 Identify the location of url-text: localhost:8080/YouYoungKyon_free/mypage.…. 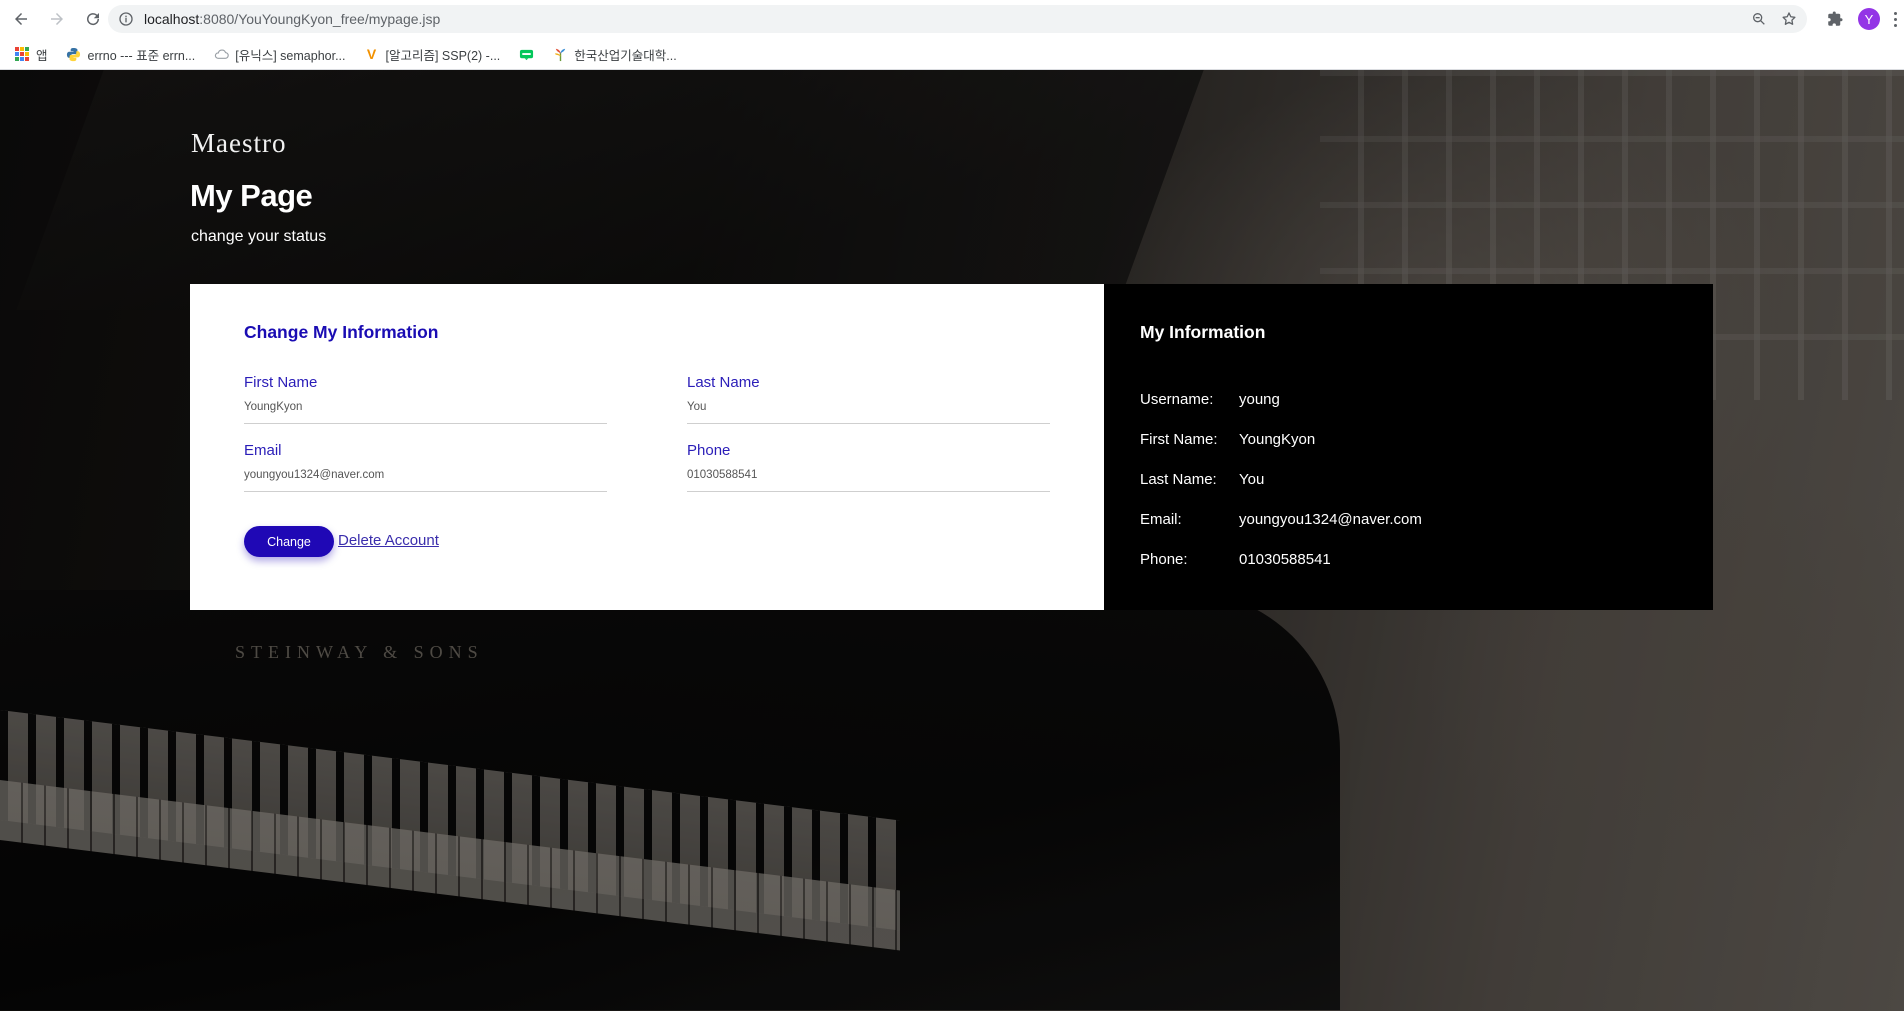
(292, 19).